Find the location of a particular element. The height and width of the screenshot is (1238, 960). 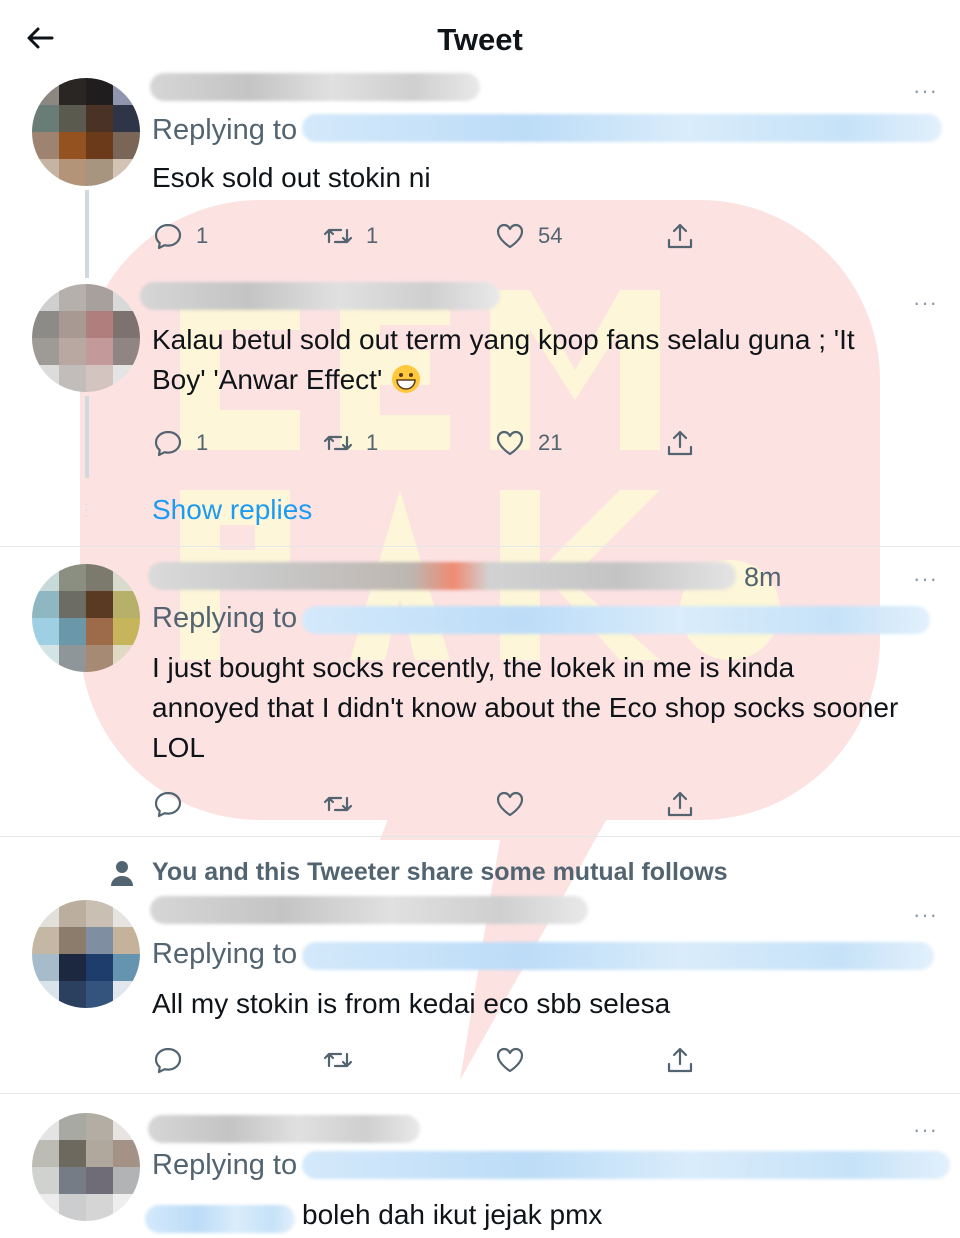

tweet-actions: 1 1 54 is located at coordinates (432, 236).